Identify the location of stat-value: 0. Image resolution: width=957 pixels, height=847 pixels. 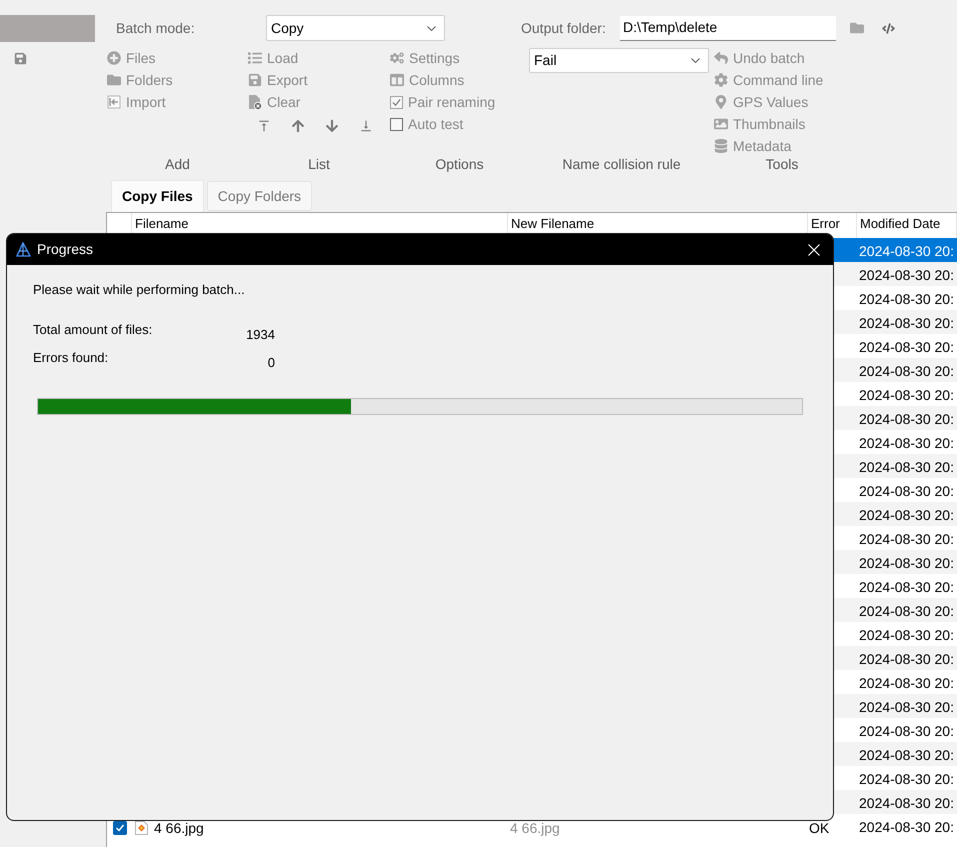
(271, 363).